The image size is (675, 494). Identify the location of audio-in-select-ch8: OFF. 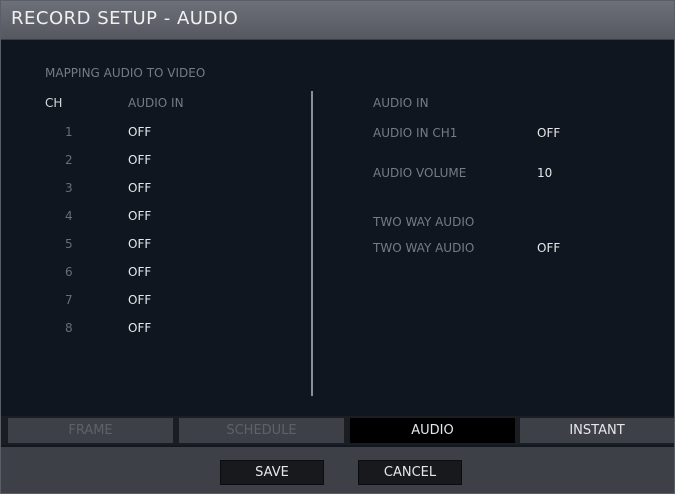
(139, 328).